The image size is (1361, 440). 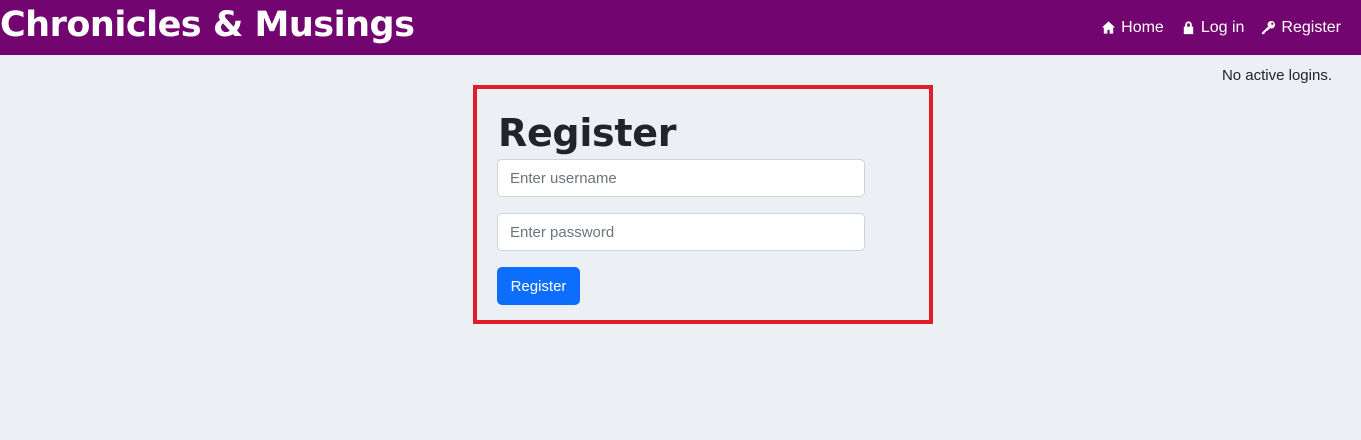 I want to click on username-input, so click(x=681, y=178).